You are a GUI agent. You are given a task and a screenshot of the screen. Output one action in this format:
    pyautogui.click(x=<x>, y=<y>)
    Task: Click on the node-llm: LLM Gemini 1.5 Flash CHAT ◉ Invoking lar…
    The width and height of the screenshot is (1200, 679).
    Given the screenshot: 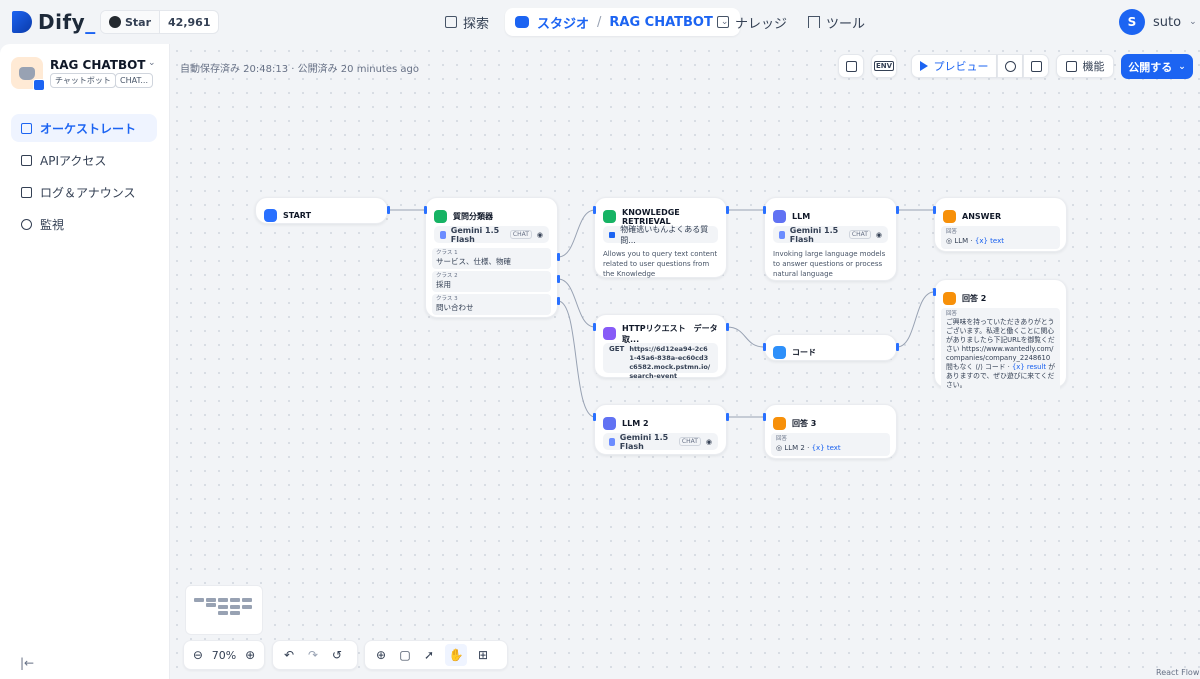 What is the action you would take?
    pyautogui.click(x=830, y=239)
    